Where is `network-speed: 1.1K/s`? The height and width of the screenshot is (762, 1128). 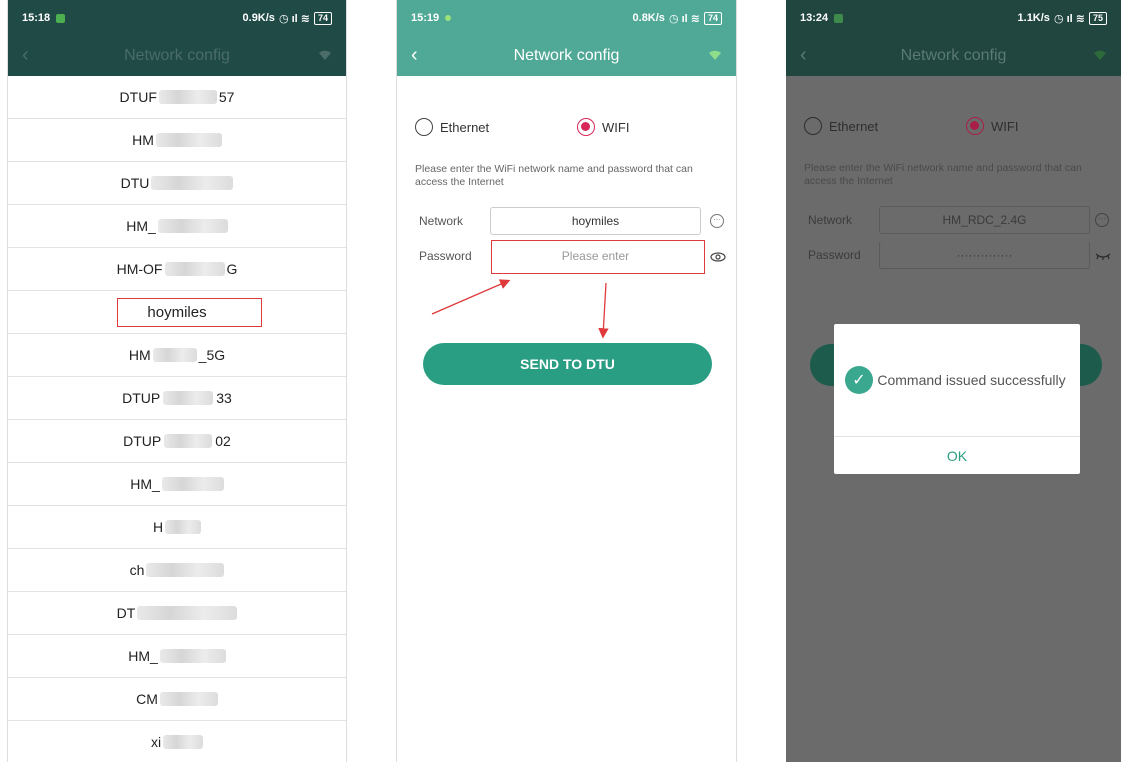
network-speed: 1.1K/s is located at coordinates (1033, 18).